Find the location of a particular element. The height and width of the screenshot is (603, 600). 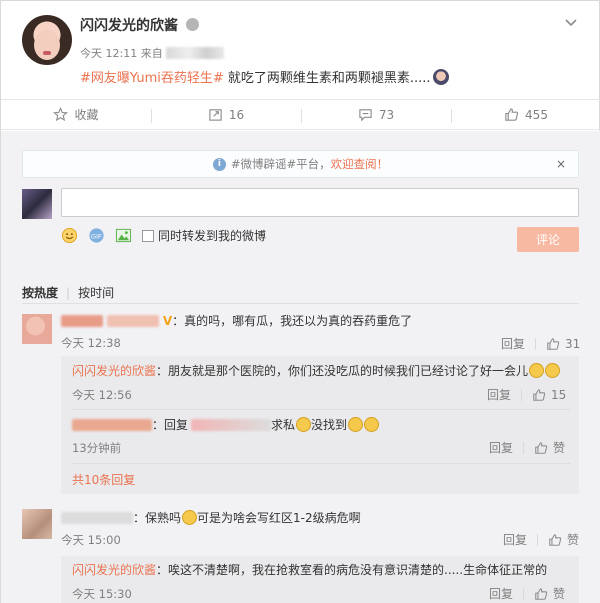

tab-hot: 按热度 is located at coordinates (40, 292).